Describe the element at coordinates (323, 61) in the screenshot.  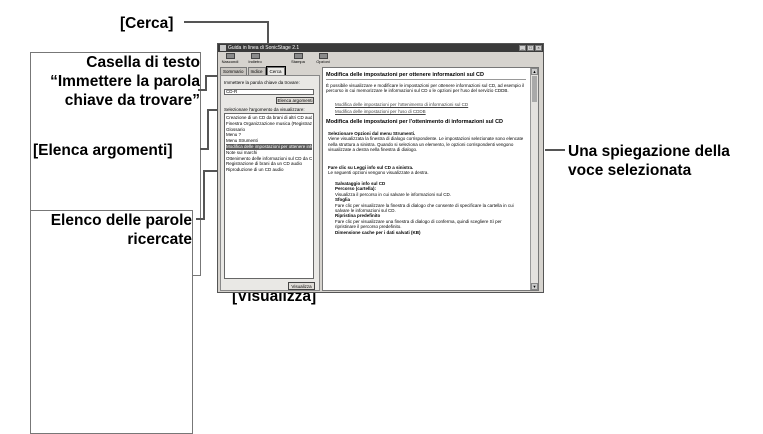
I see `options-label: Opzioni` at that location.